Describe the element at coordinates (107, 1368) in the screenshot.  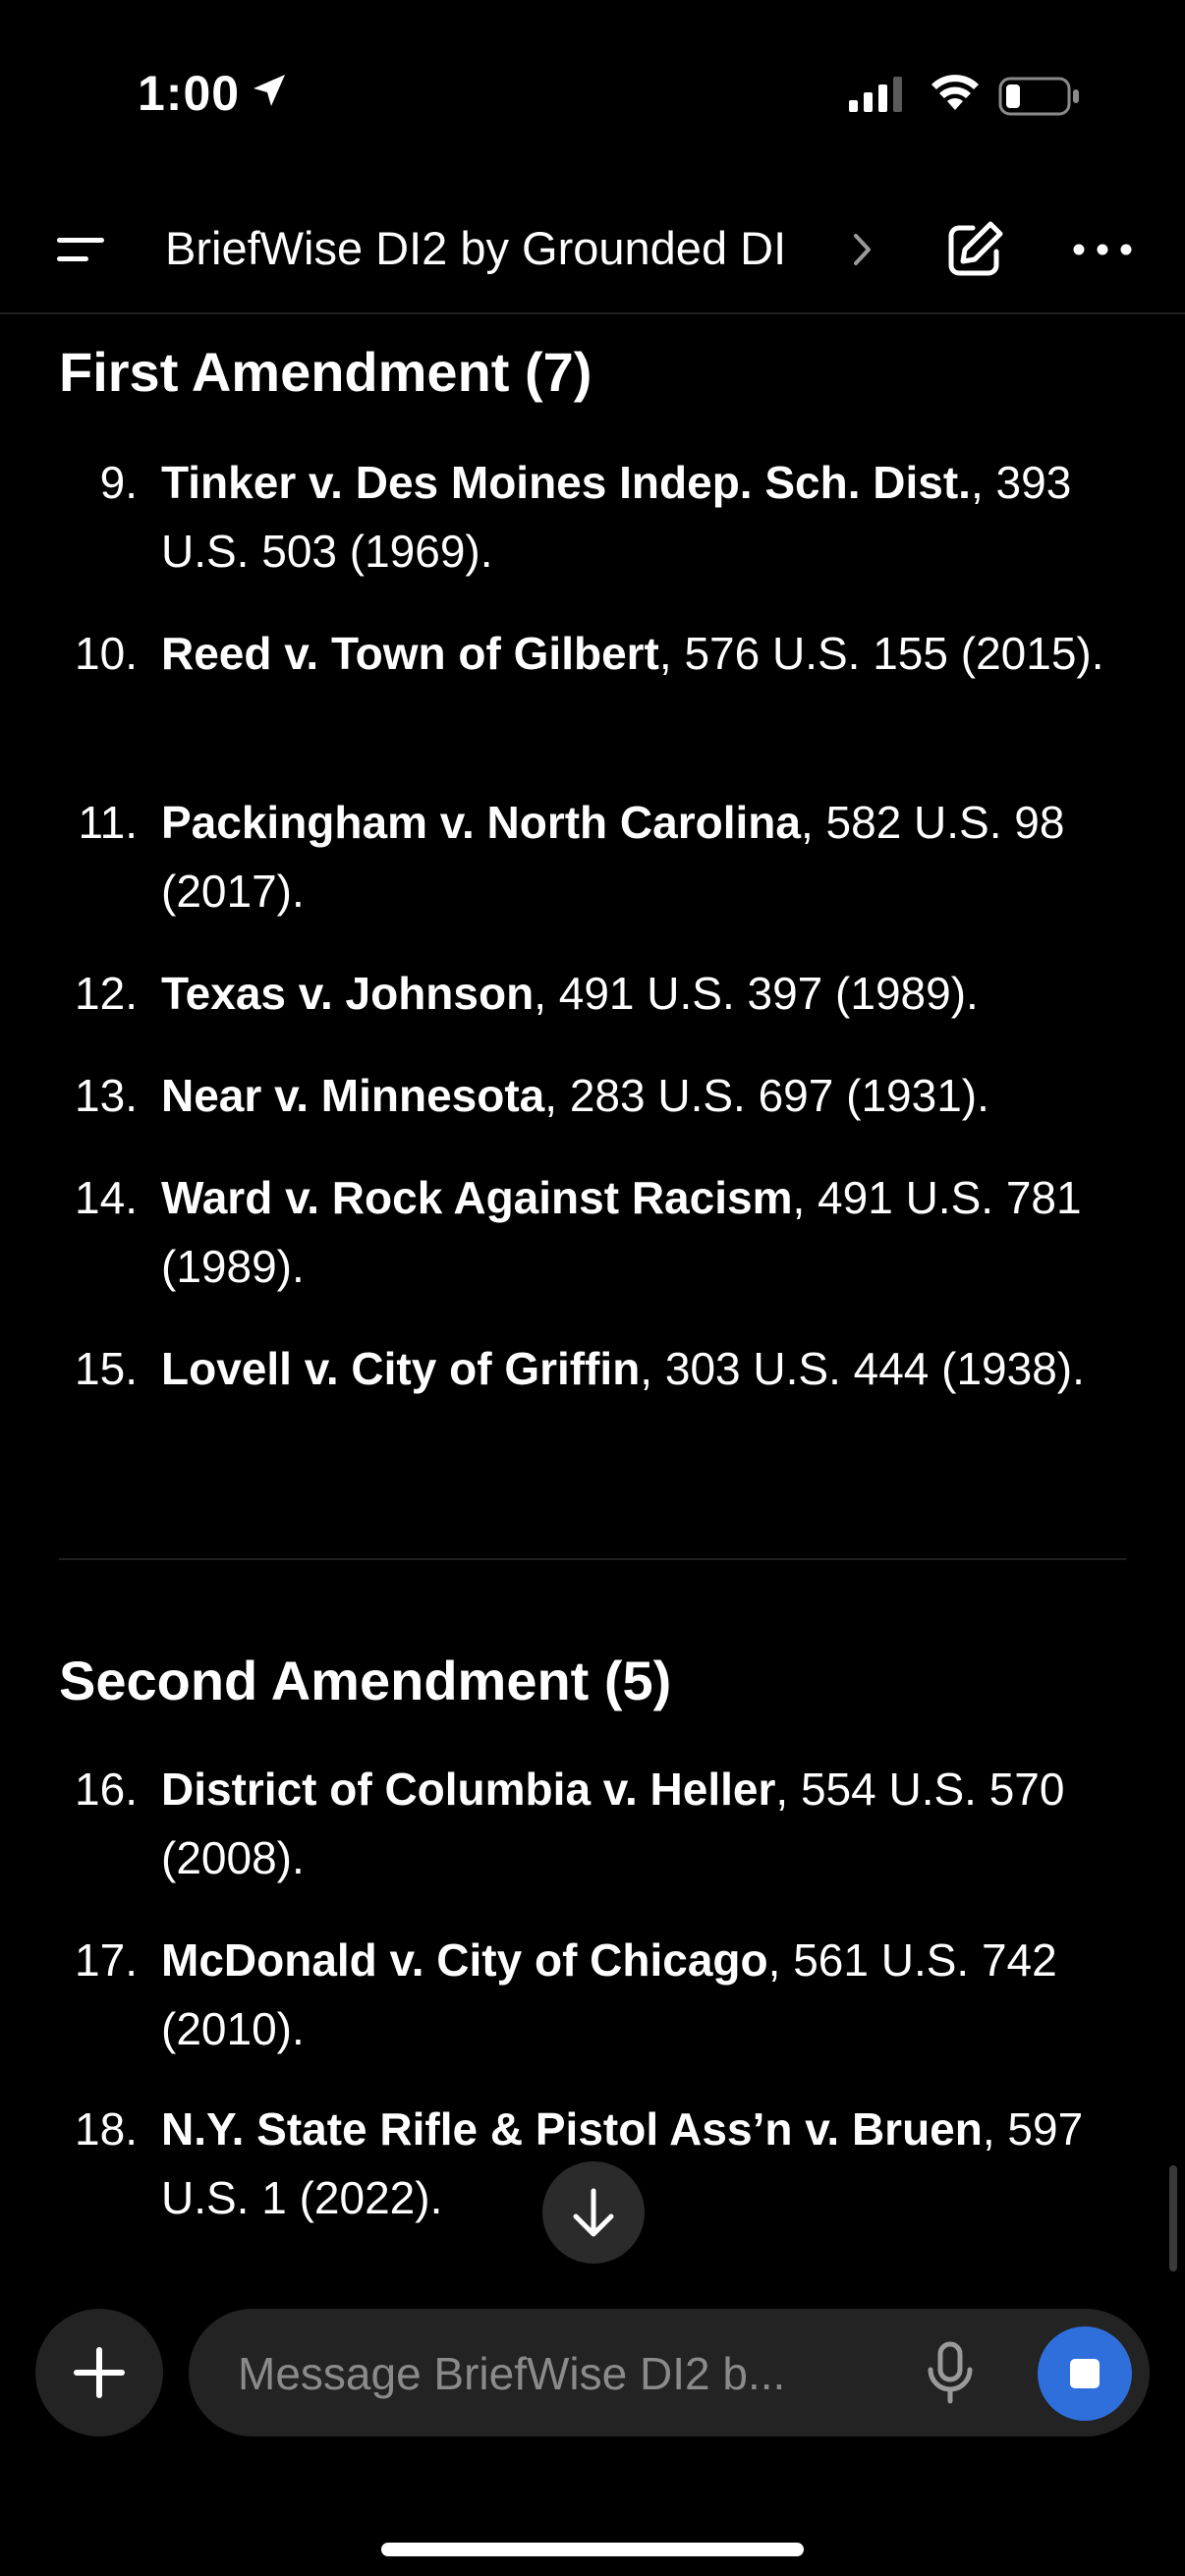
I see `list-number: 15.` at that location.